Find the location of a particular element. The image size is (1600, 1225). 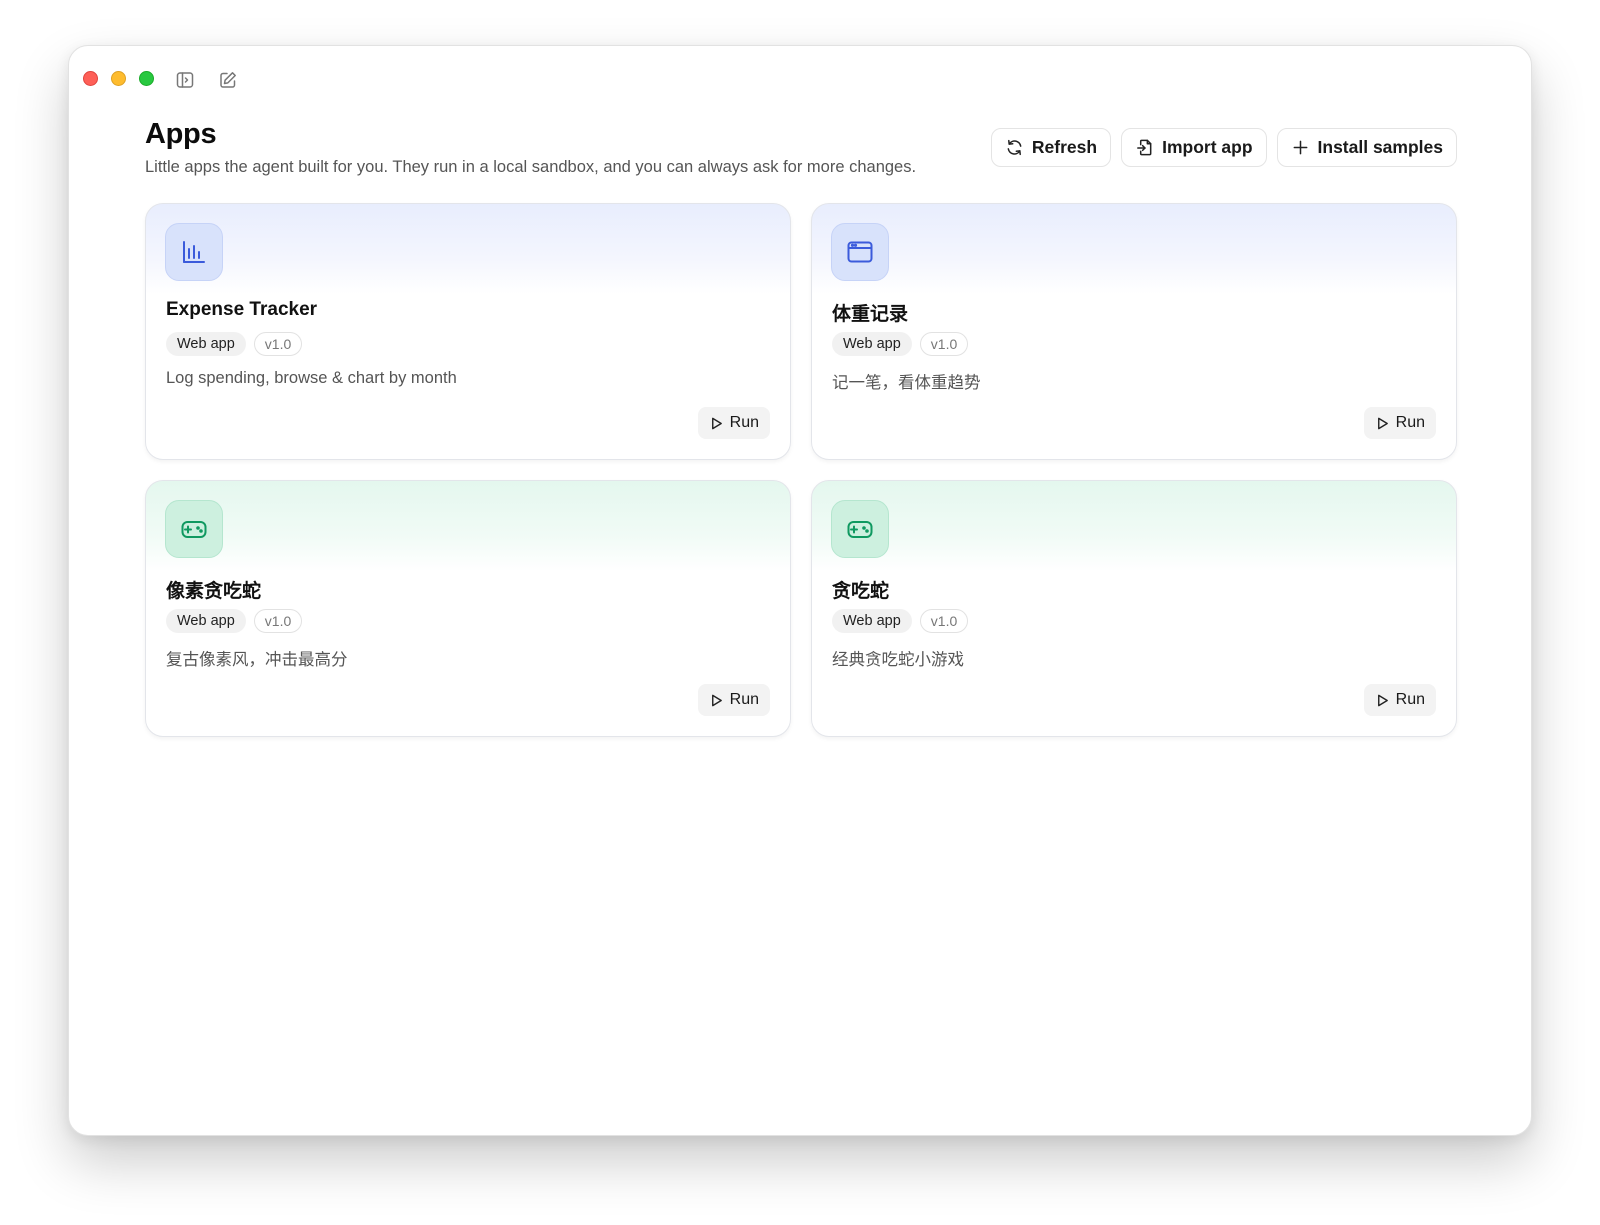

page-title: Apps is located at coordinates (181, 134).